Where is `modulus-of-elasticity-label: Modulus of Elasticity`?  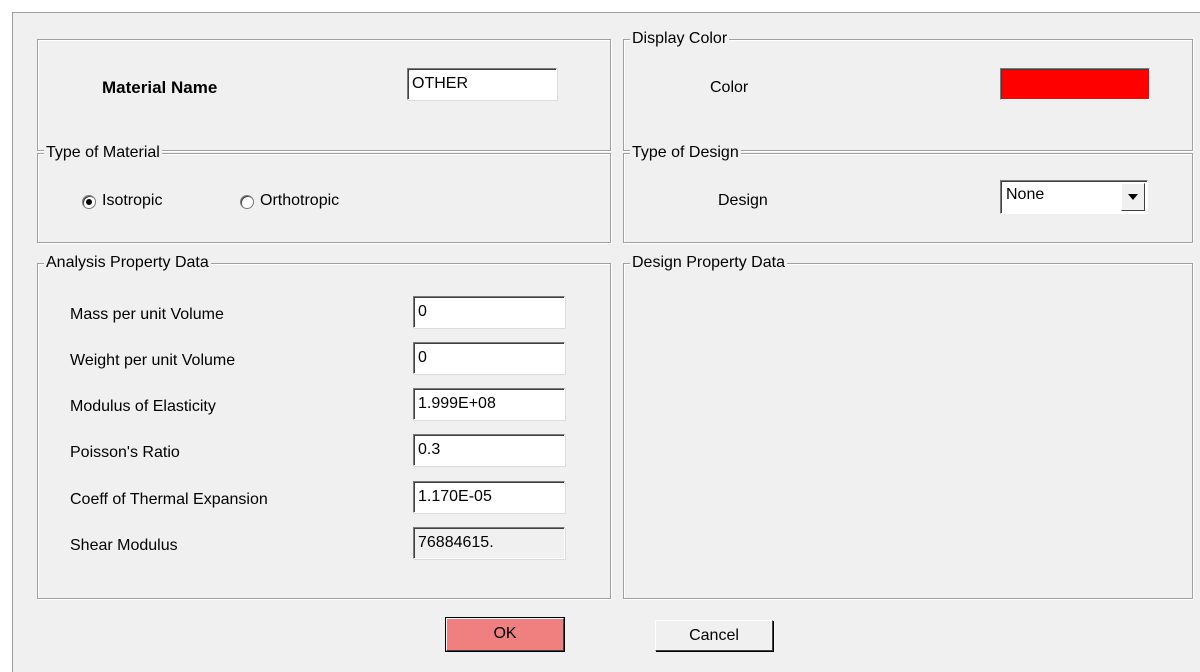
modulus-of-elasticity-label: Modulus of Elasticity is located at coordinates (143, 406).